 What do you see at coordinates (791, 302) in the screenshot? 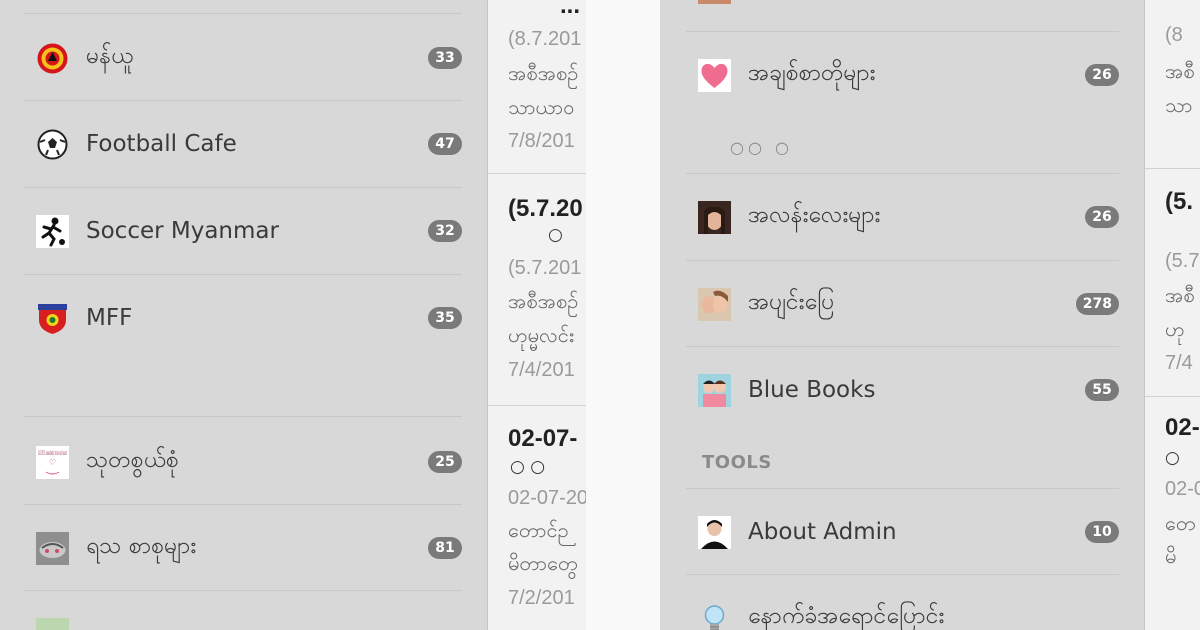
I see `drawer-item-label: အပျင်းပြေ` at bounding box center [791, 302].